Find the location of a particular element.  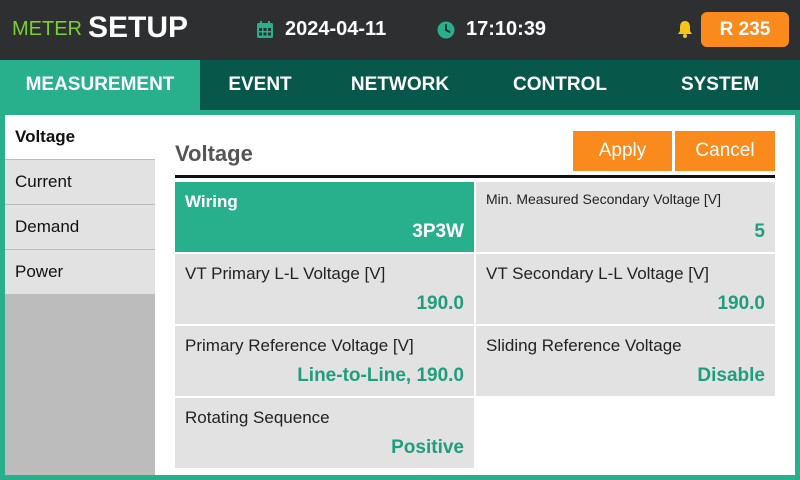

tab-bar: MEASUREMENT EVENT NETWORK CONTROL SYSTEM is located at coordinates (400, 85).